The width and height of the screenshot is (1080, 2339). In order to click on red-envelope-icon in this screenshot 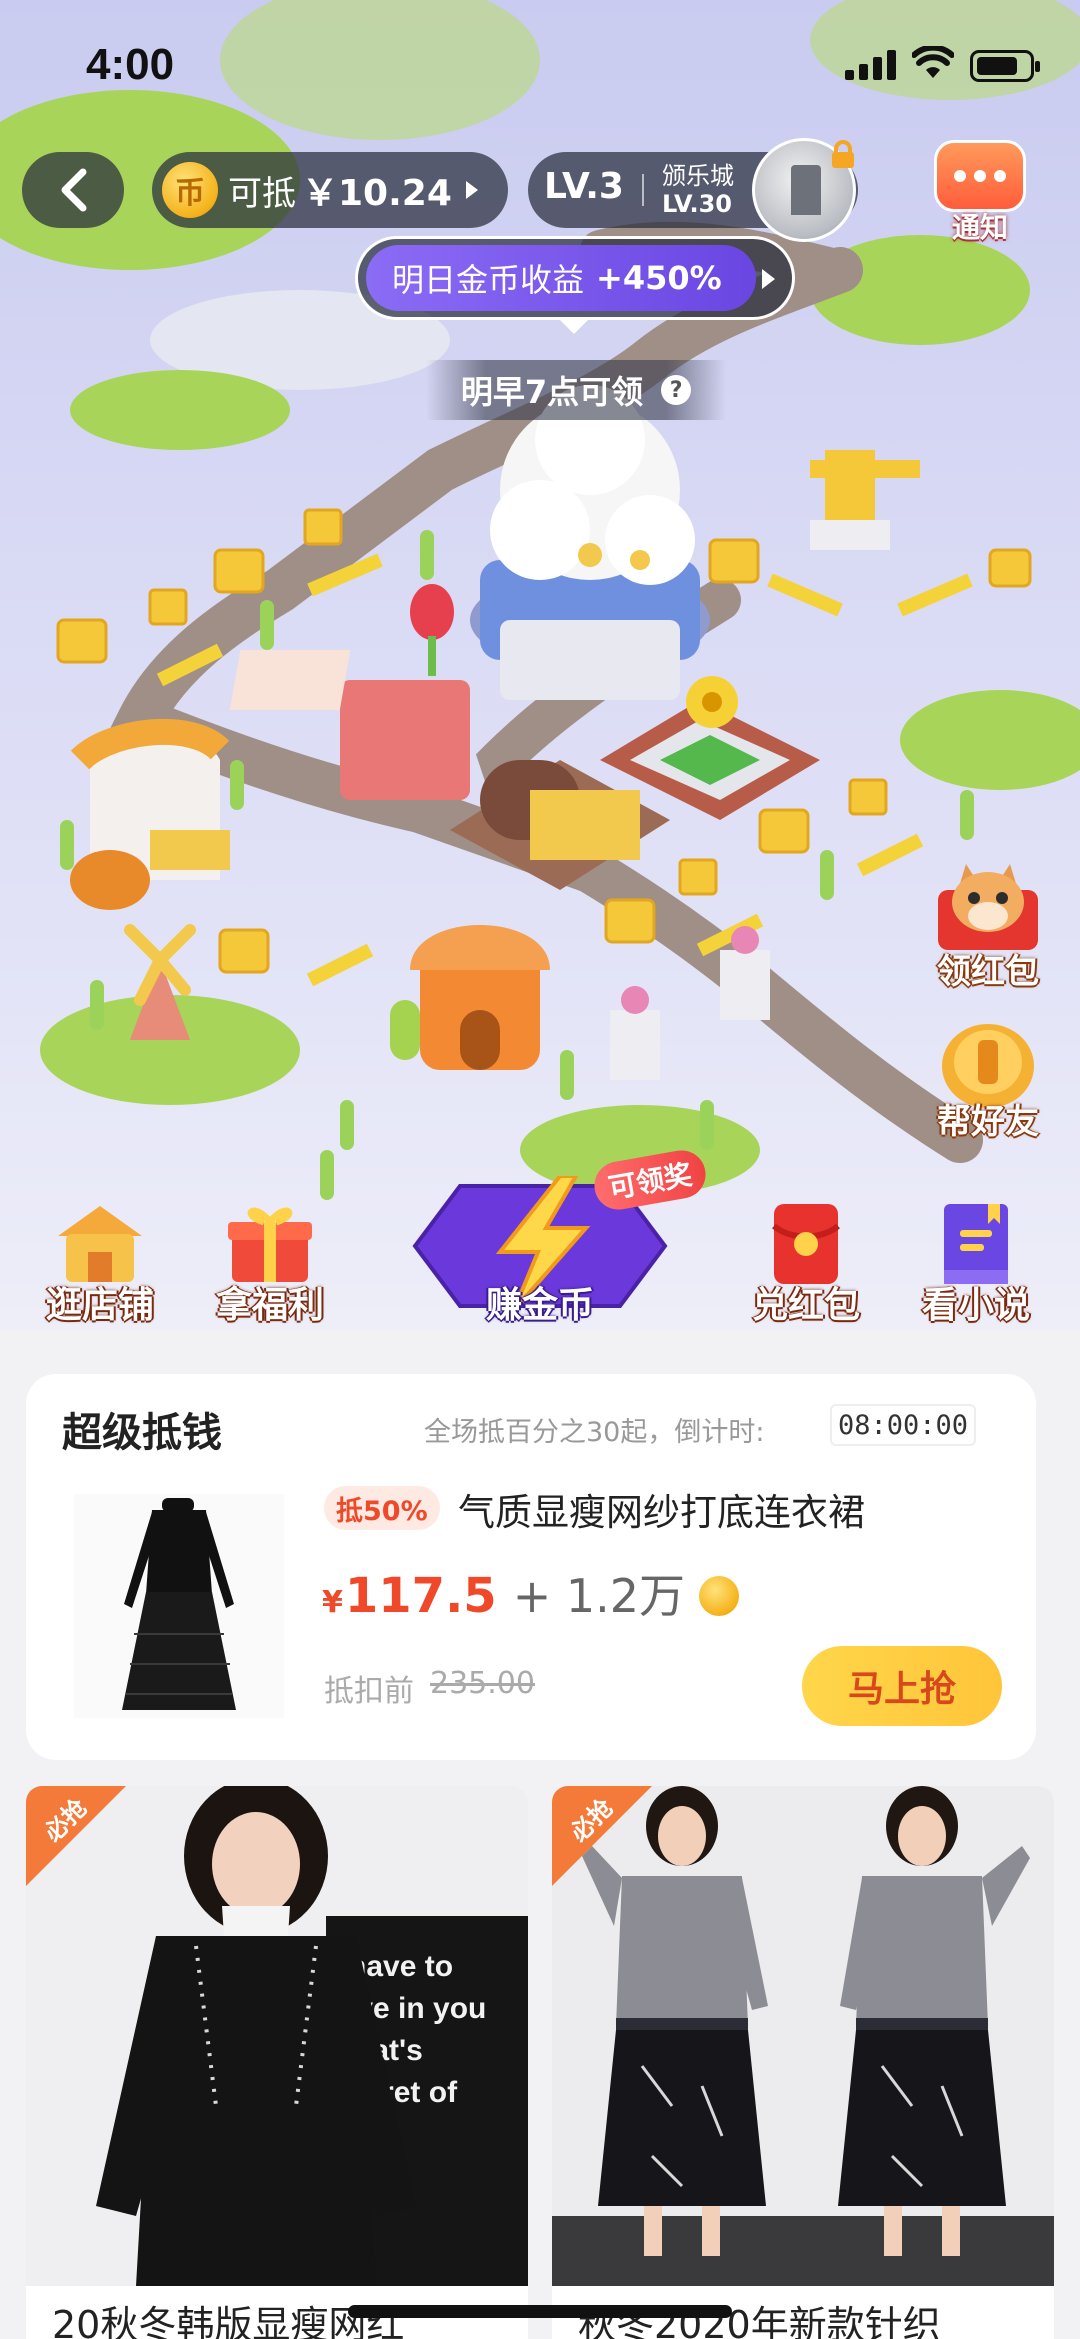, I will do `click(806, 1244)`.